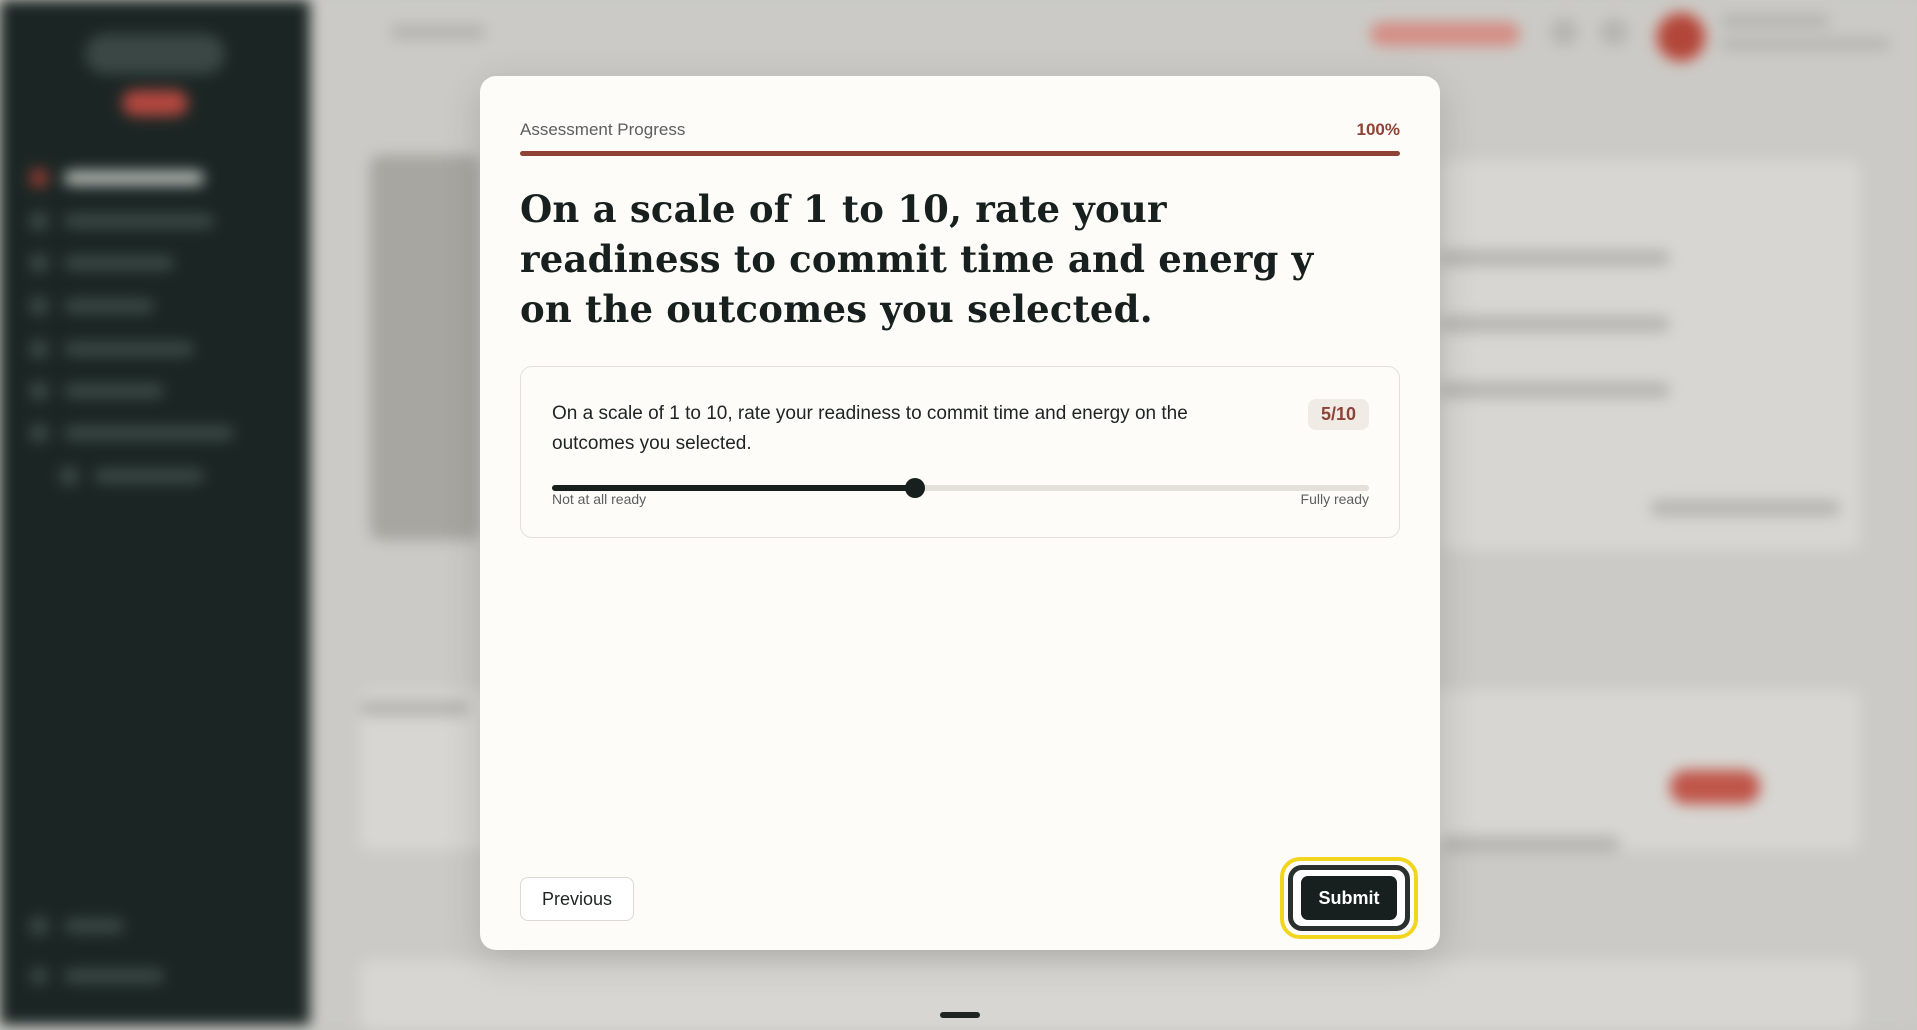 The height and width of the screenshot is (1030, 1917). I want to click on progress-bar, so click(960, 153).